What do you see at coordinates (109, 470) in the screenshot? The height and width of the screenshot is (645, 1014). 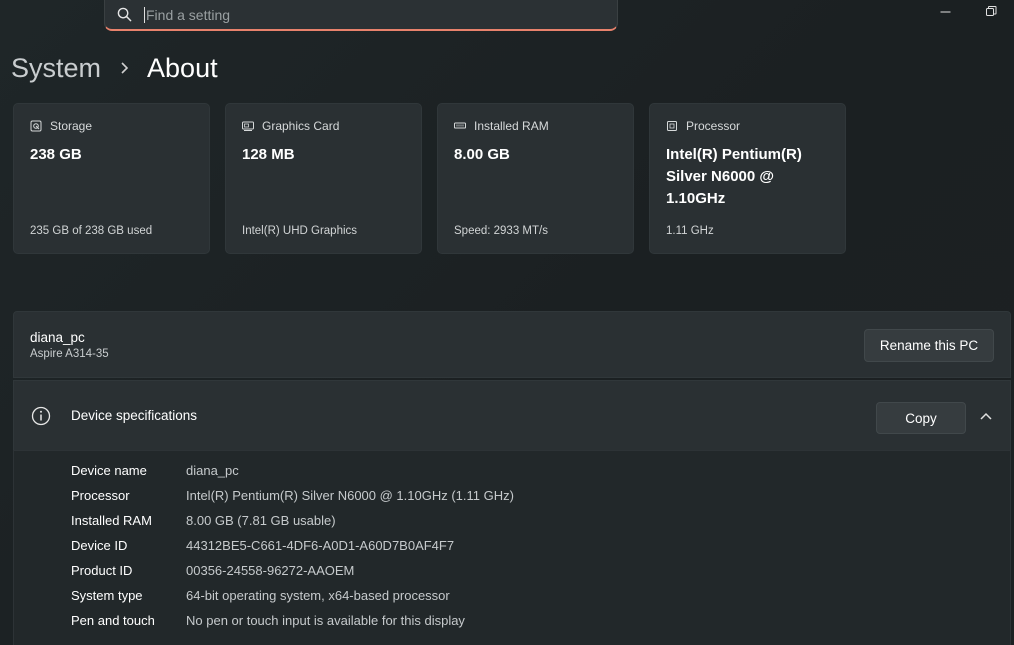 I see `spec-label: Device name` at bounding box center [109, 470].